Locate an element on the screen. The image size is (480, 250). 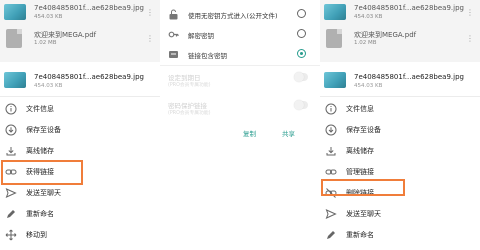
menu-item-label: 管理链接 is located at coordinates (360, 172).